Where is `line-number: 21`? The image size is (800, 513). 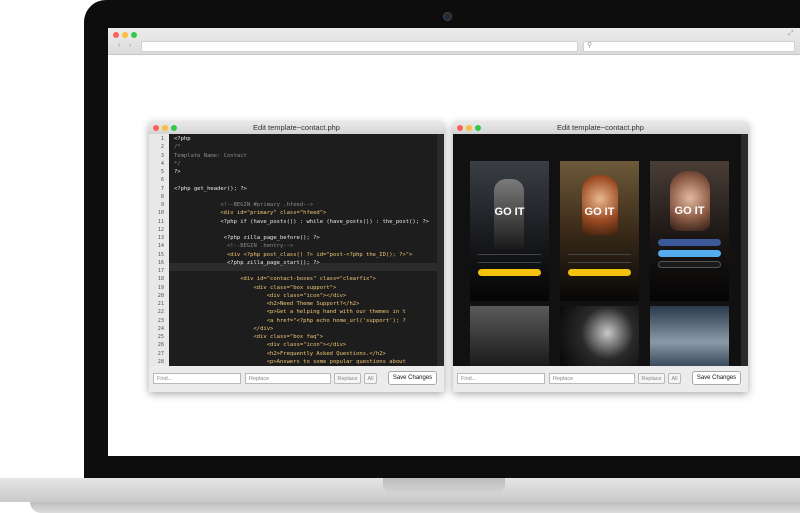
line-number: 21 is located at coordinates (160, 304).